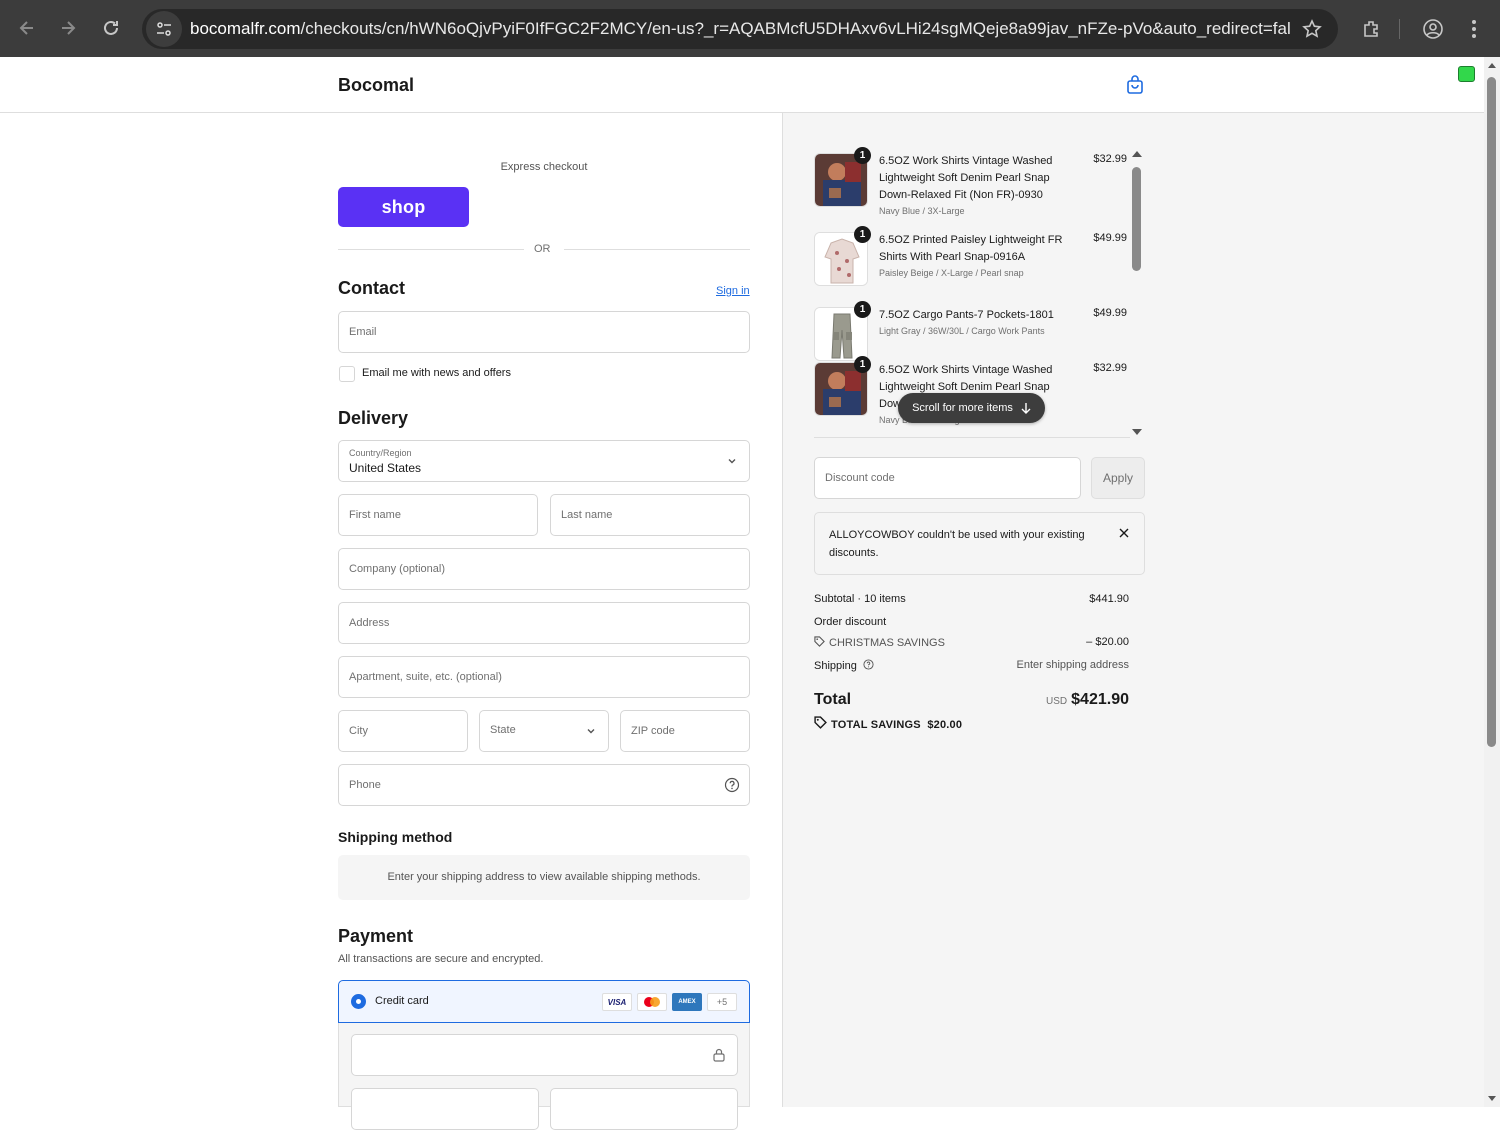  Describe the element at coordinates (722, 1002) in the screenshot. I see `more-cards-badge: +5` at that location.